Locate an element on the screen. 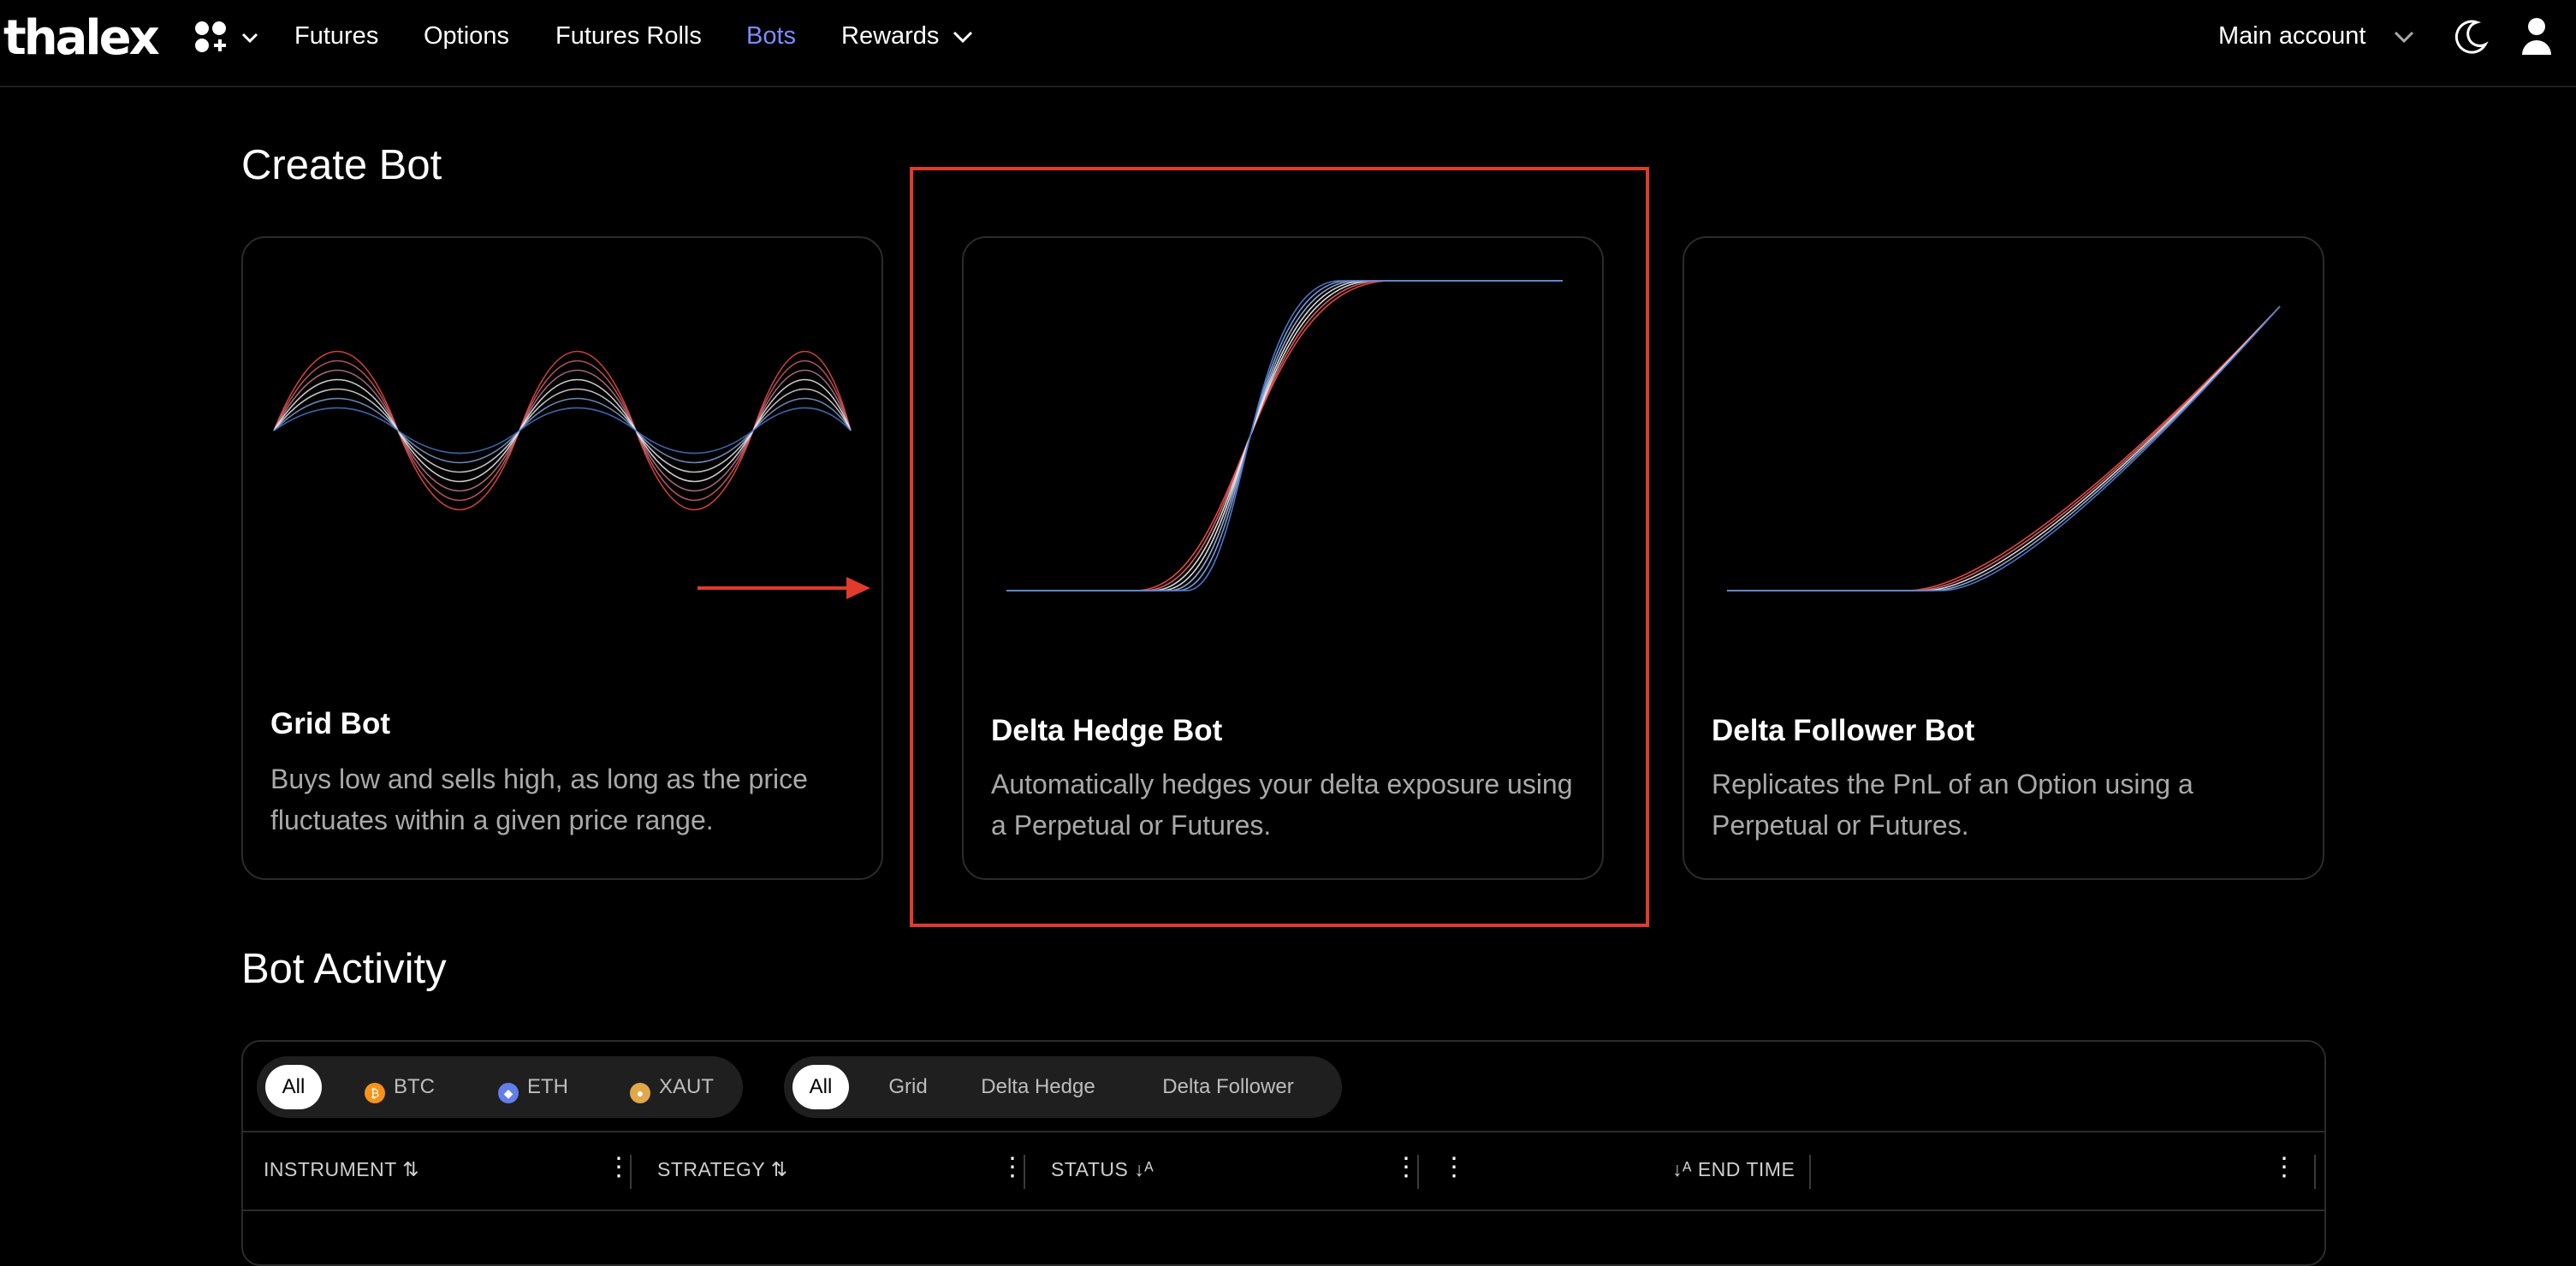 The image size is (2576, 1266). column-end-time: ↓ᴬ END TIME is located at coordinates (1733, 1169).